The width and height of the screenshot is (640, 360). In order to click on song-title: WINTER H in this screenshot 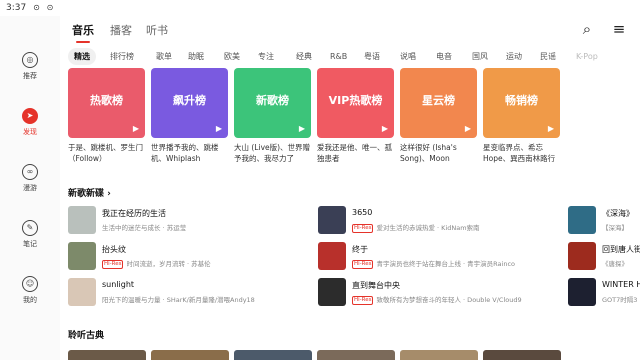, I will do `click(621, 284)`.